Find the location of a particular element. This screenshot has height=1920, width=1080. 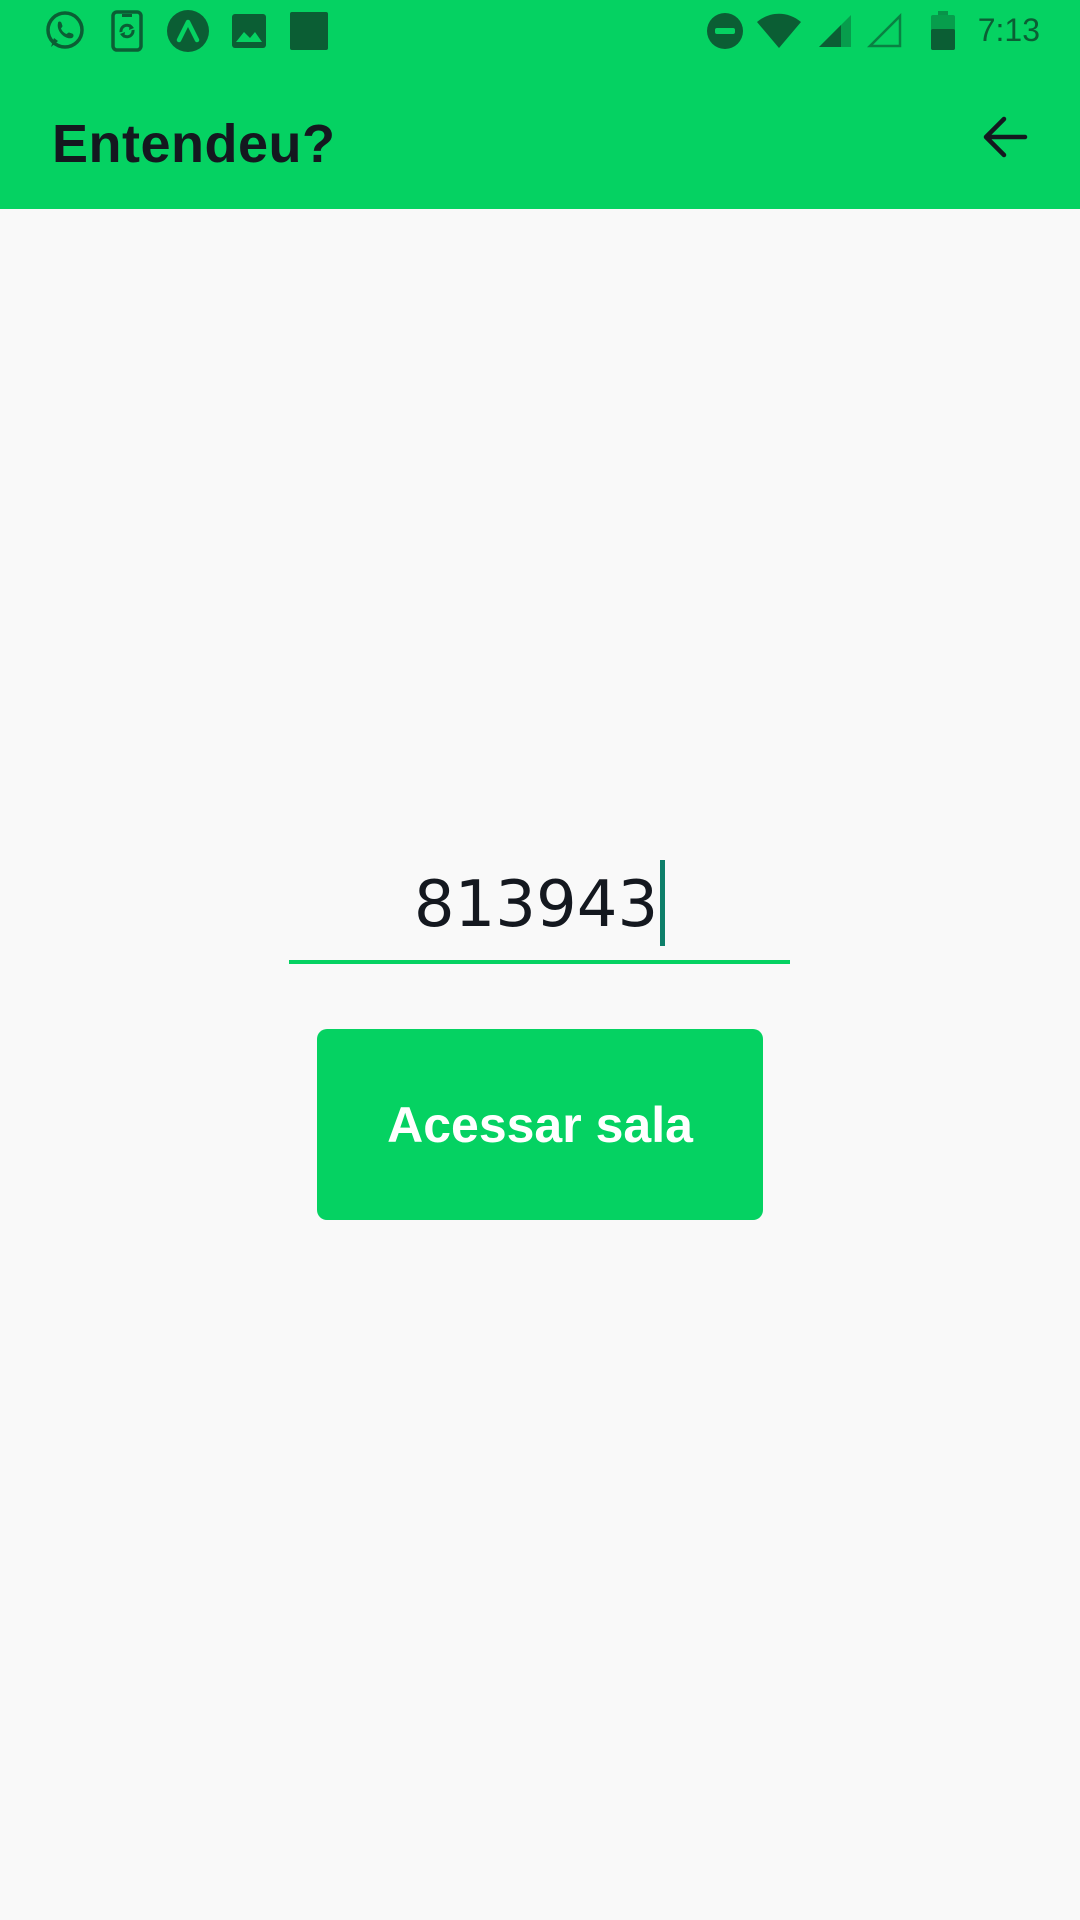

status-bar: 7:13 is located at coordinates (540, 31).